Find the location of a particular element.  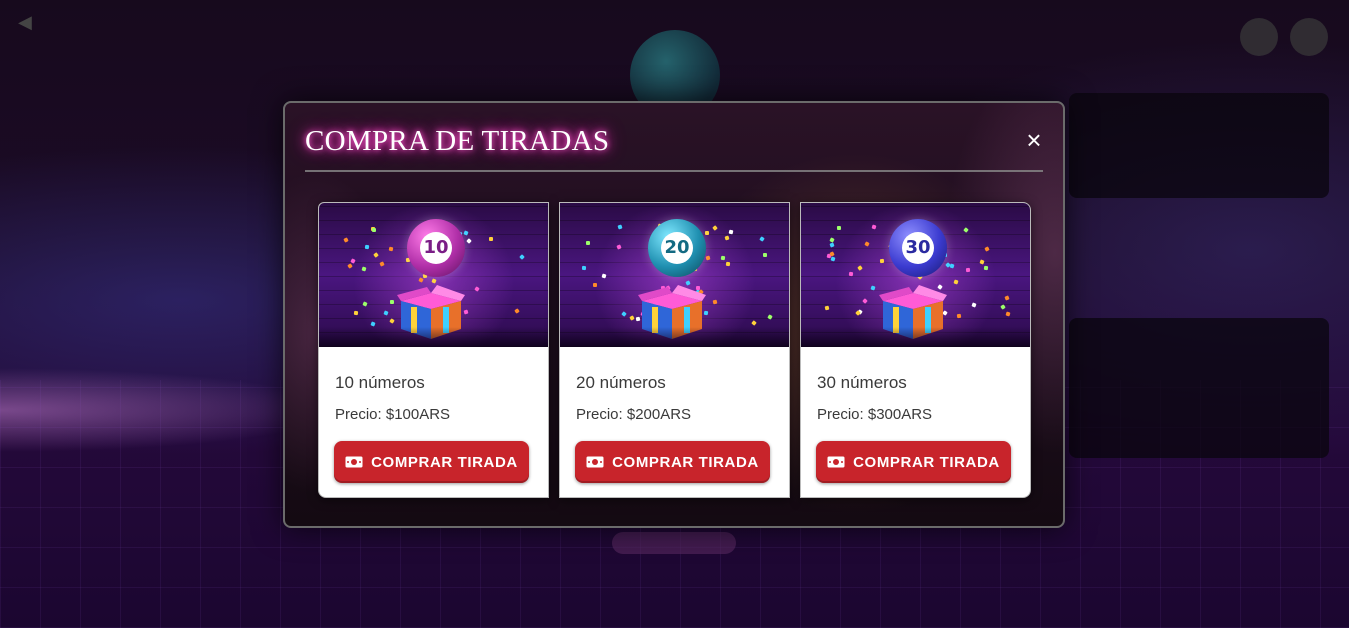

package-price: Precio: $100ARS is located at coordinates (393, 414).